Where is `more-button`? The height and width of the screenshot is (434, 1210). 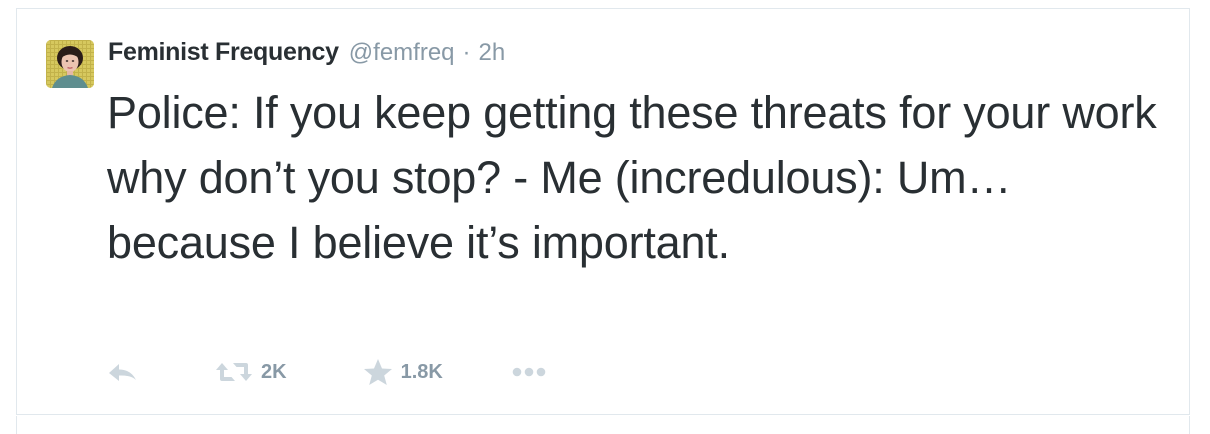 more-button is located at coordinates (531, 372).